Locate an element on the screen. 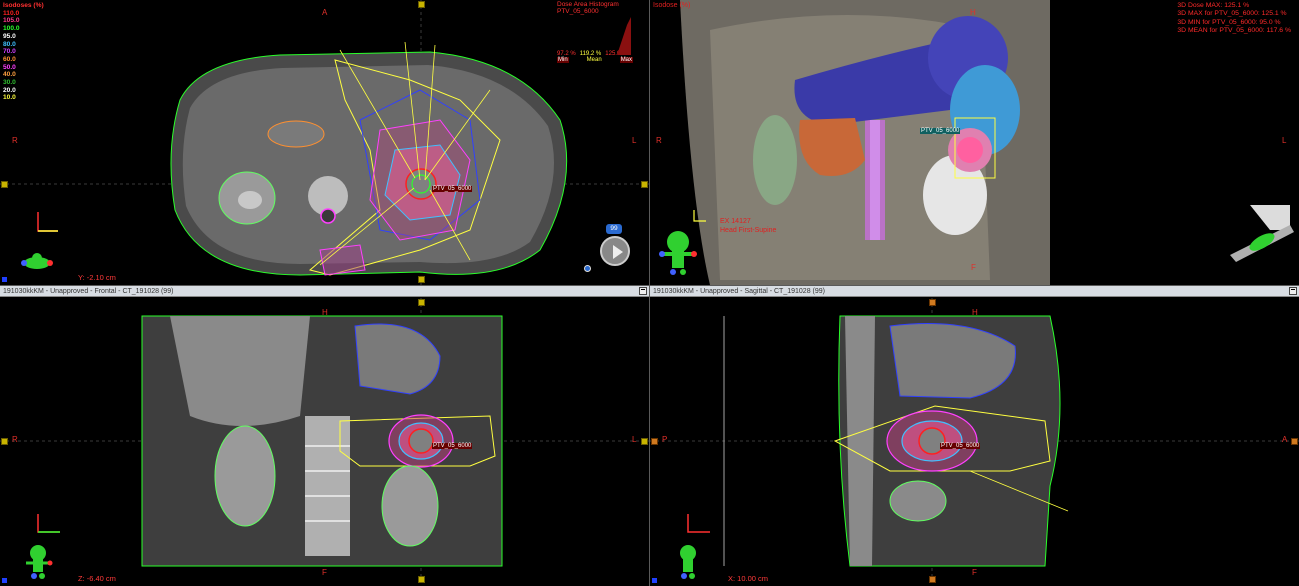 This screenshot has width=1299, height=586. dvh-subtitle: PTV_05_6000 is located at coordinates (578, 11).